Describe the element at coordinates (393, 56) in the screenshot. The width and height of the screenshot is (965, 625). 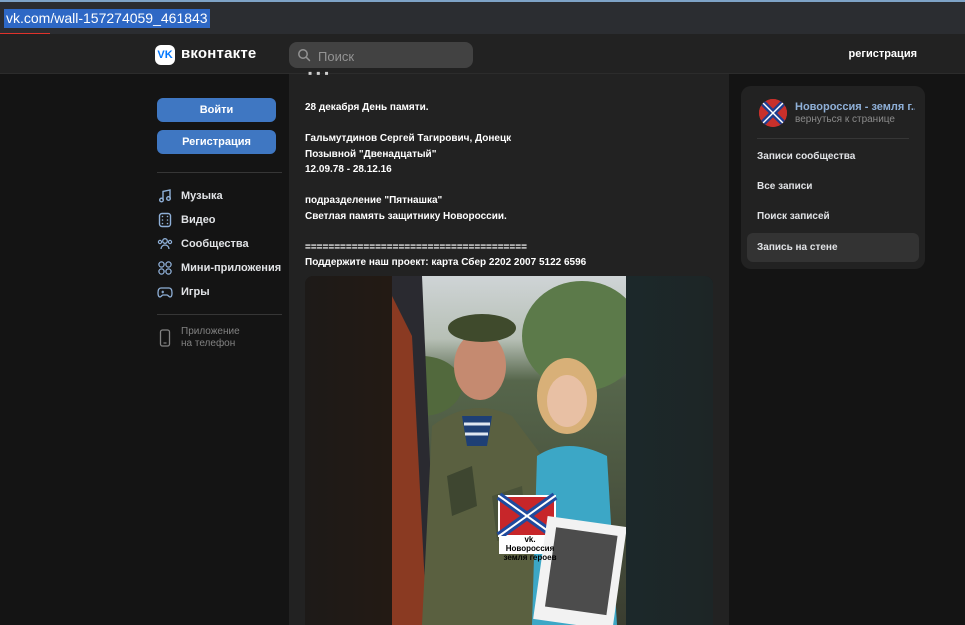
I see `search-input` at that location.